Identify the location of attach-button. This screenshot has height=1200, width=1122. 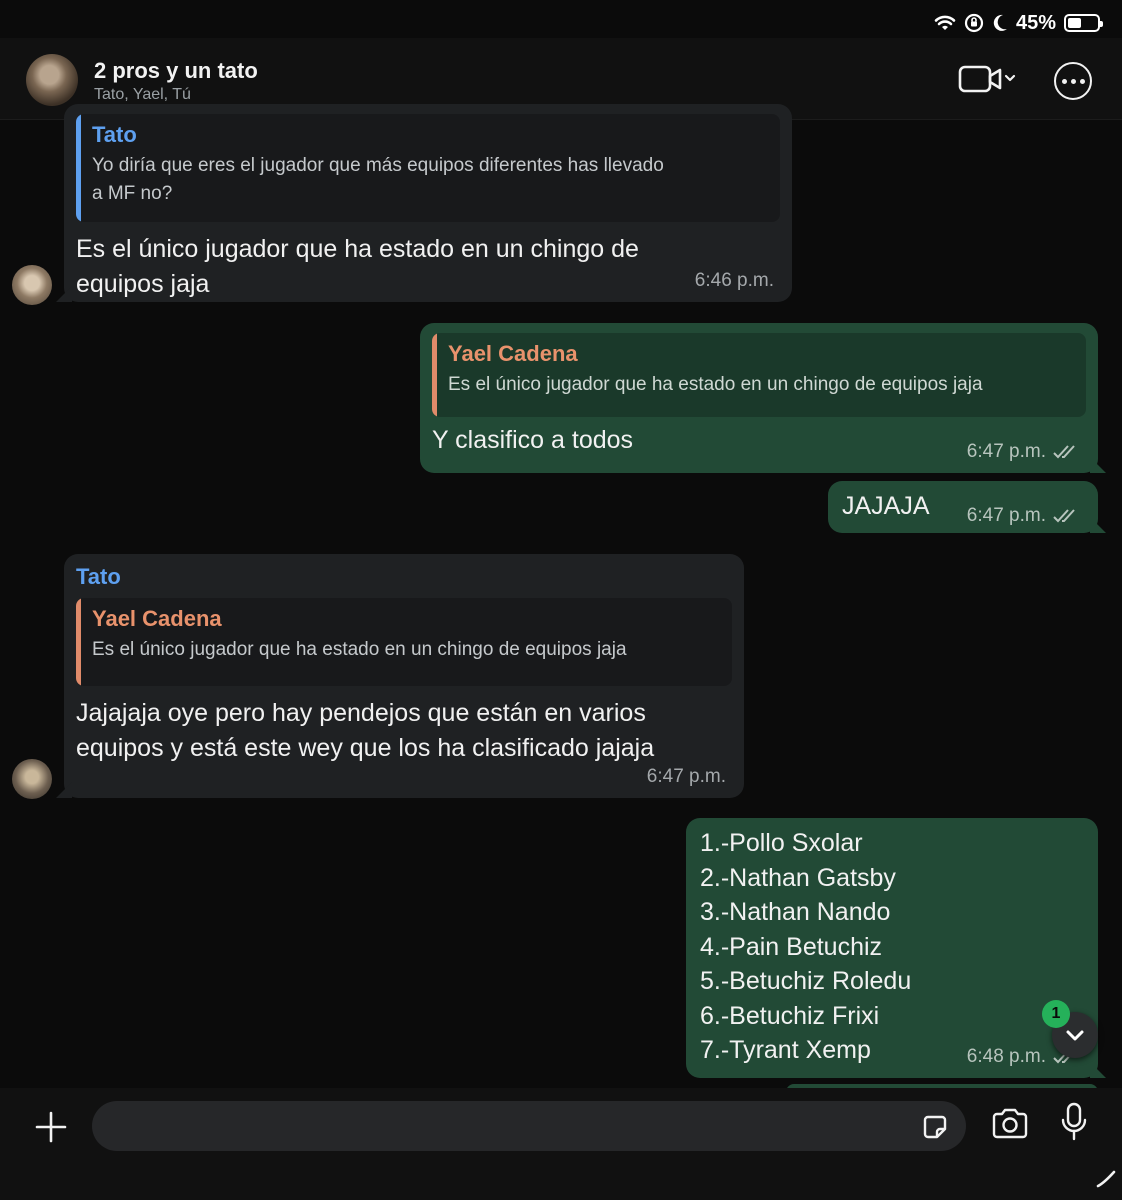
(51, 1127).